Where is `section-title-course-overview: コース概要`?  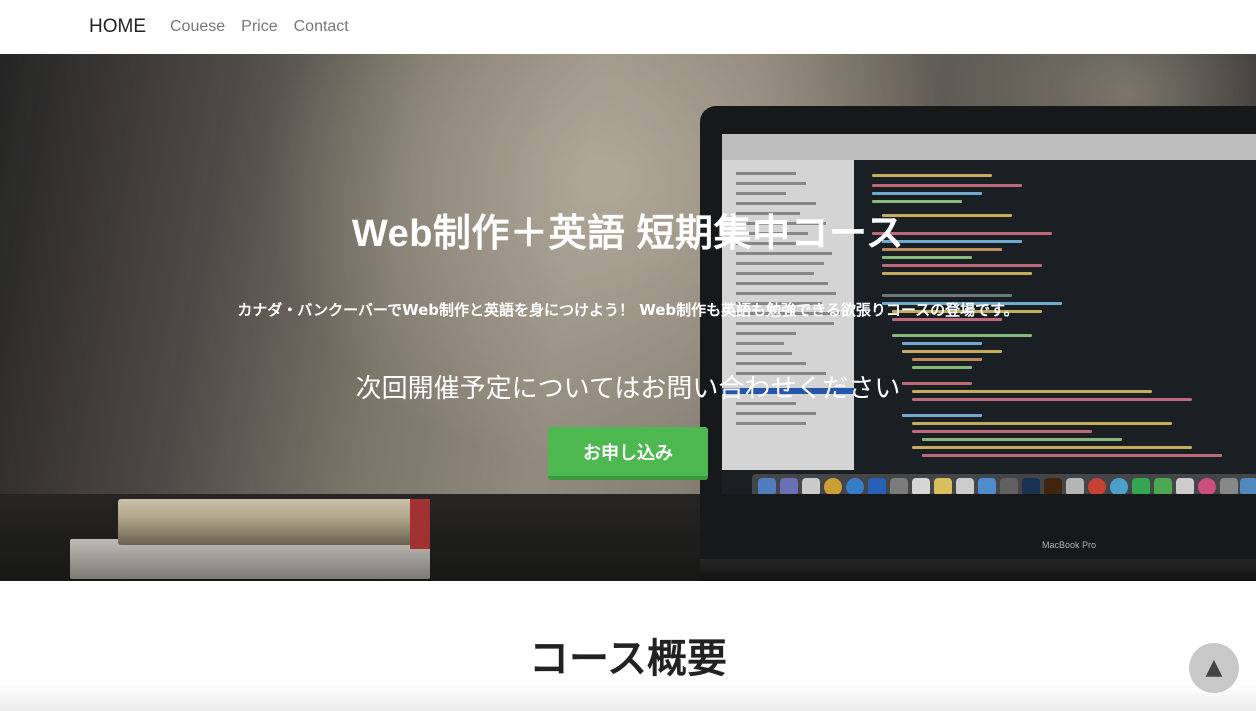 section-title-course-overview: コース概要 is located at coordinates (628, 659).